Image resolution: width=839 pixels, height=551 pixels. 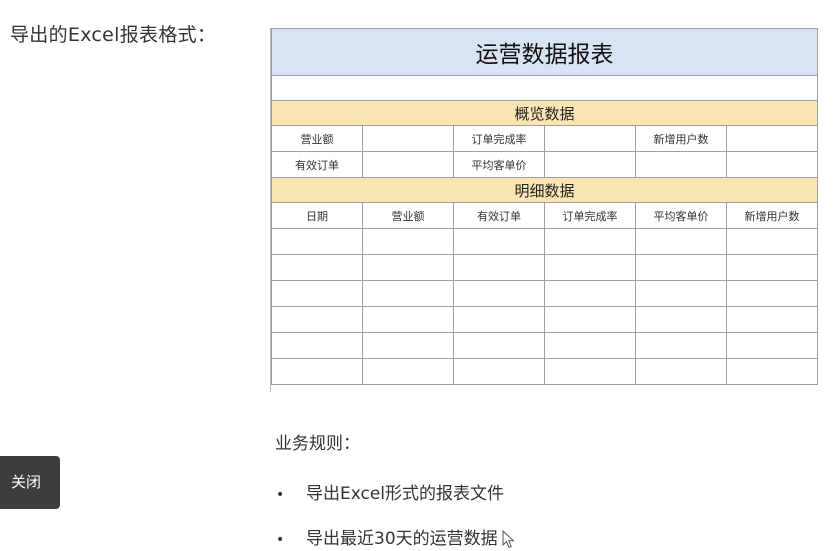 I want to click on detail-header-cell: 订单完成率, so click(x=590, y=215).